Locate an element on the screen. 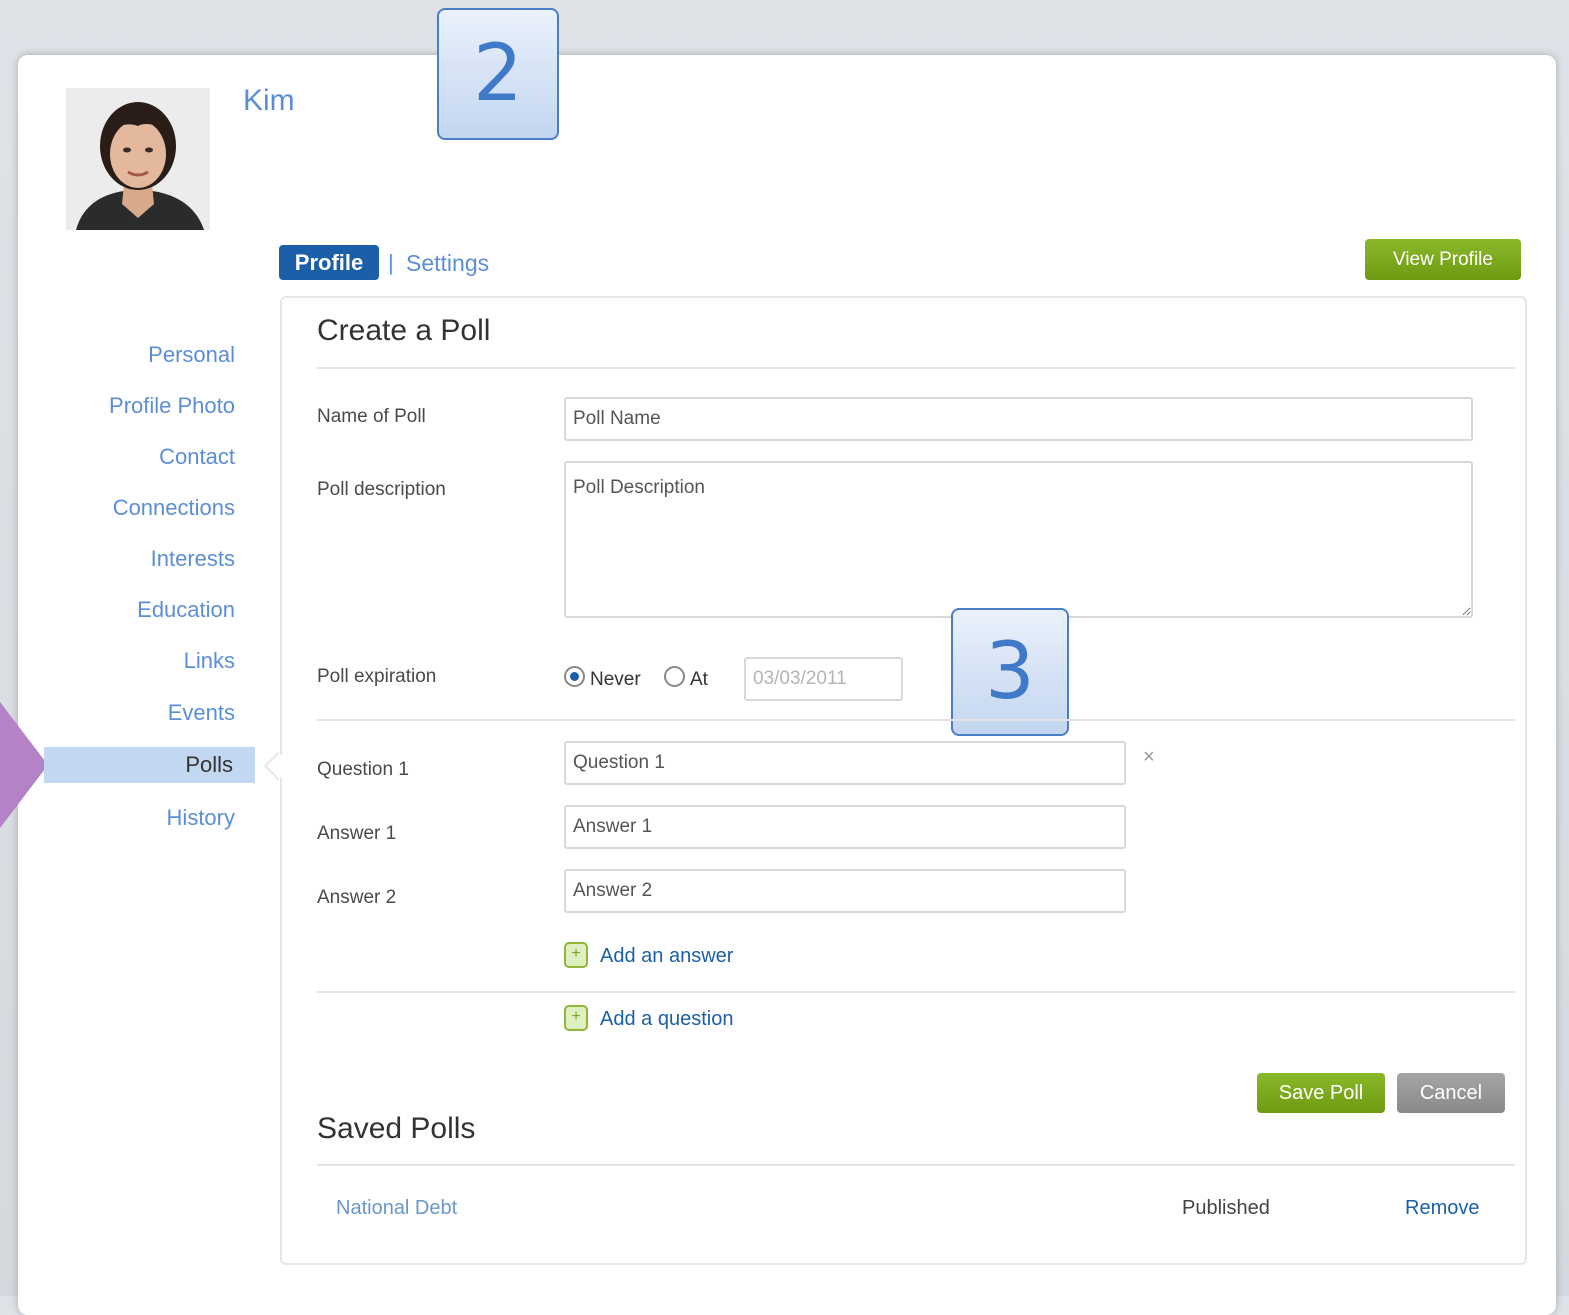 The image size is (1569, 1315). sidebar-item-links: Links is located at coordinates (209, 661).